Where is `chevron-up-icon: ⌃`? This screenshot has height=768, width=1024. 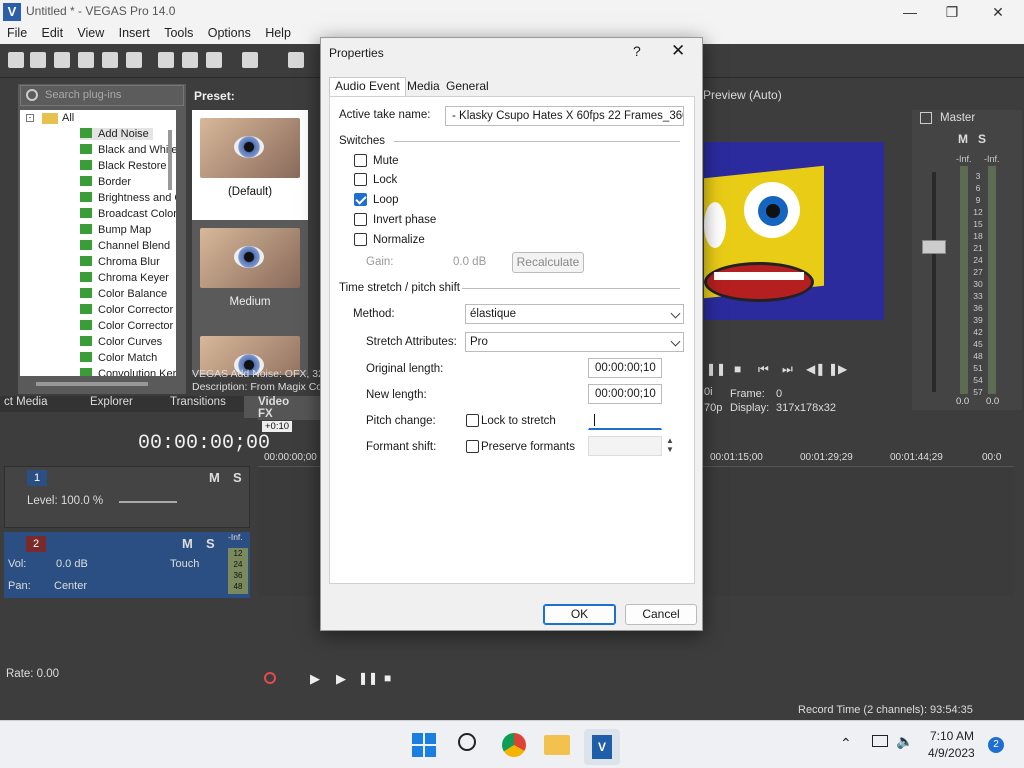 chevron-up-icon: ⌃ is located at coordinates (846, 743).